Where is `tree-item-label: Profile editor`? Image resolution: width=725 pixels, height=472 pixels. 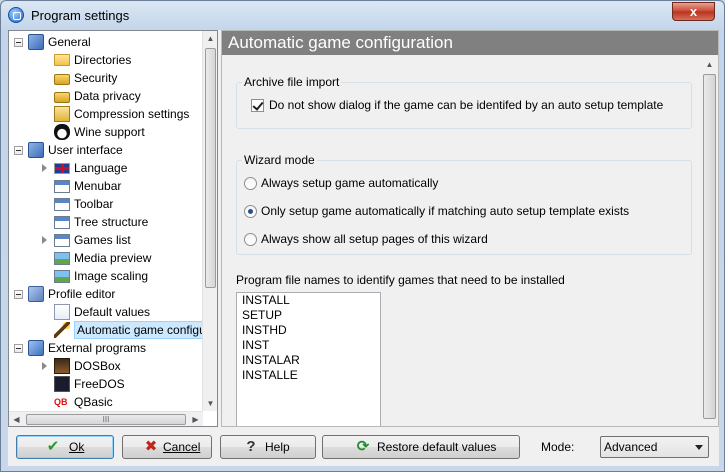 tree-item-label: Profile editor is located at coordinates (82, 294).